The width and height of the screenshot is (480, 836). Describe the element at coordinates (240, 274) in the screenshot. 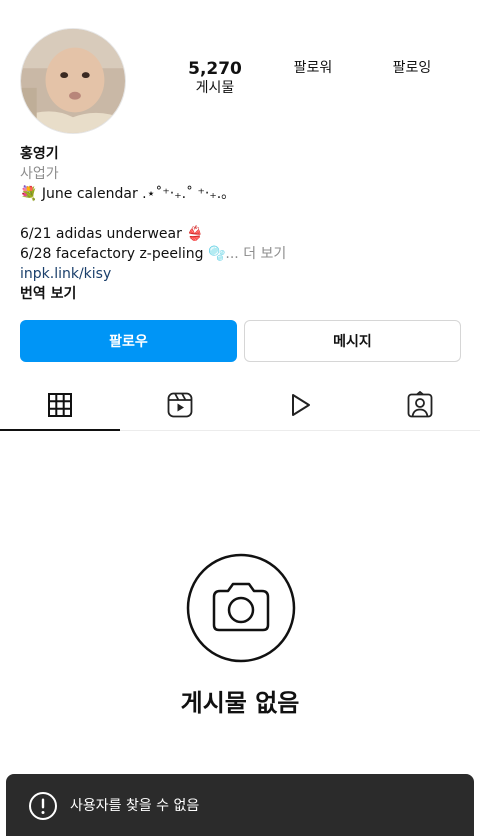

I see `bio-external-link: inpk.link/kisy` at that location.